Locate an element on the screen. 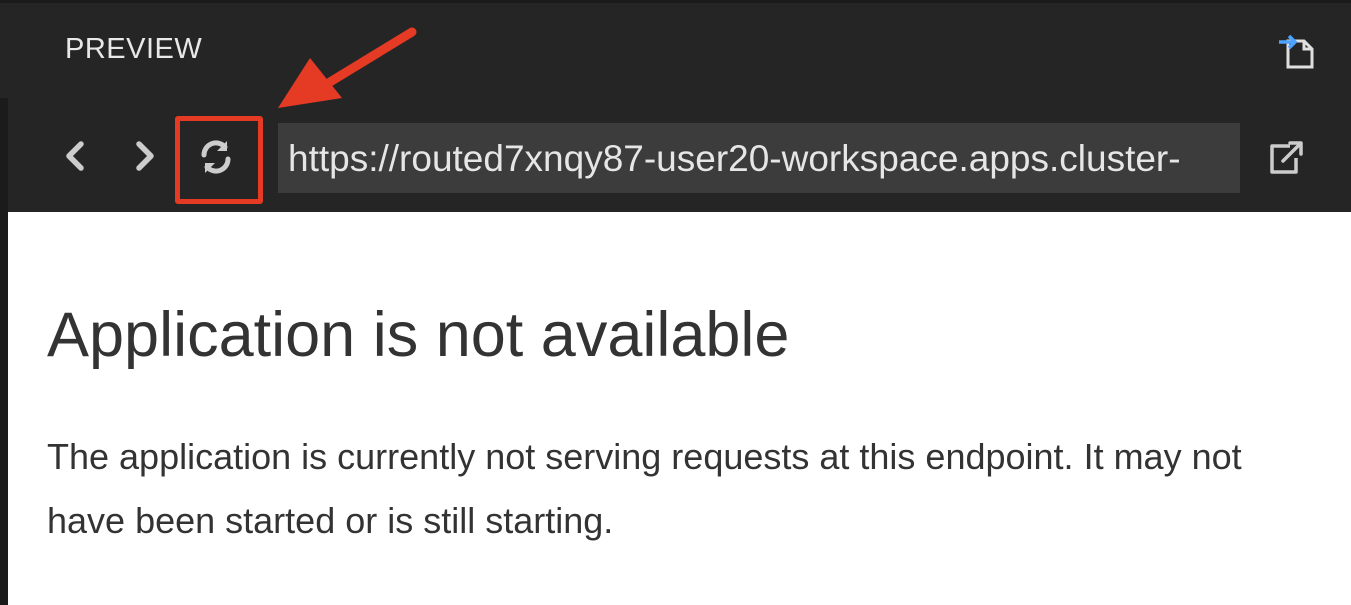 This screenshot has width=1351, height=605. open-in-browser-button is located at coordinates (1286, 158).